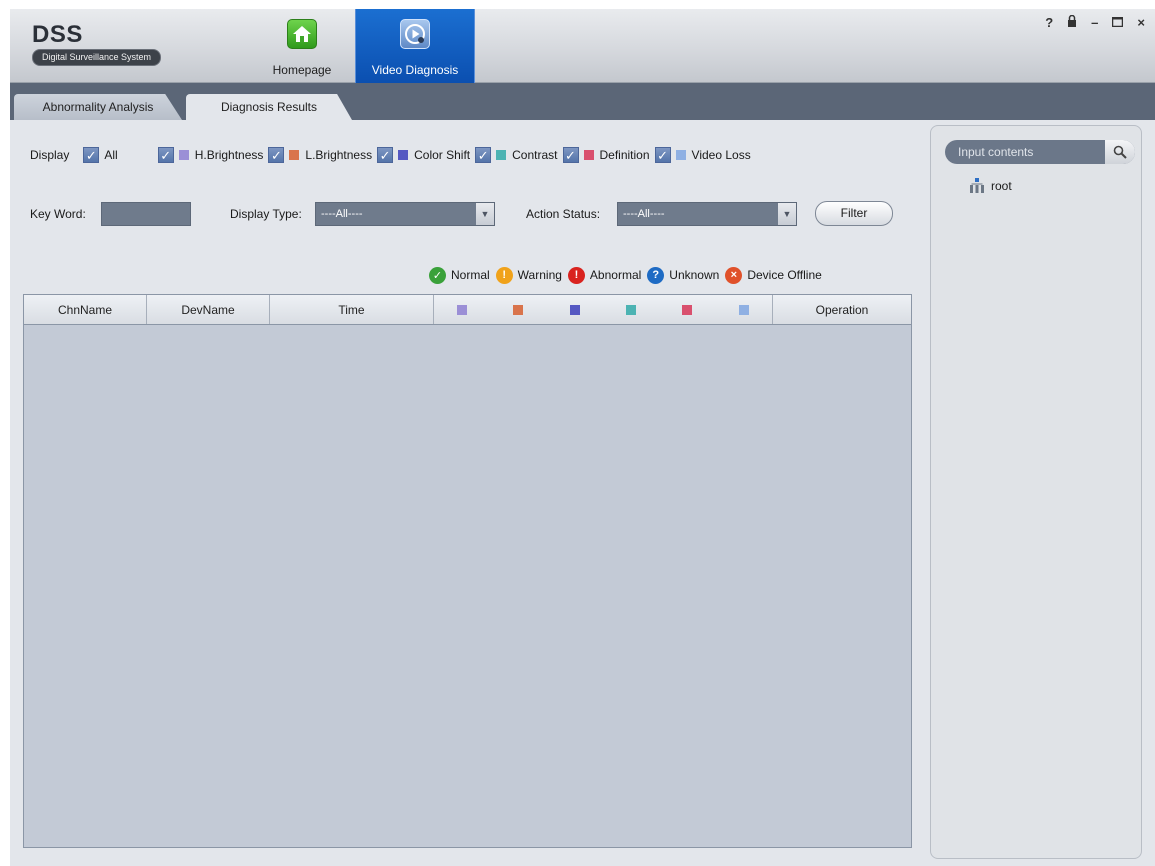 This screenshot has height=866, width=1155. I want to click on filter-item: ✓ L.Brightness, so click(320, 155).